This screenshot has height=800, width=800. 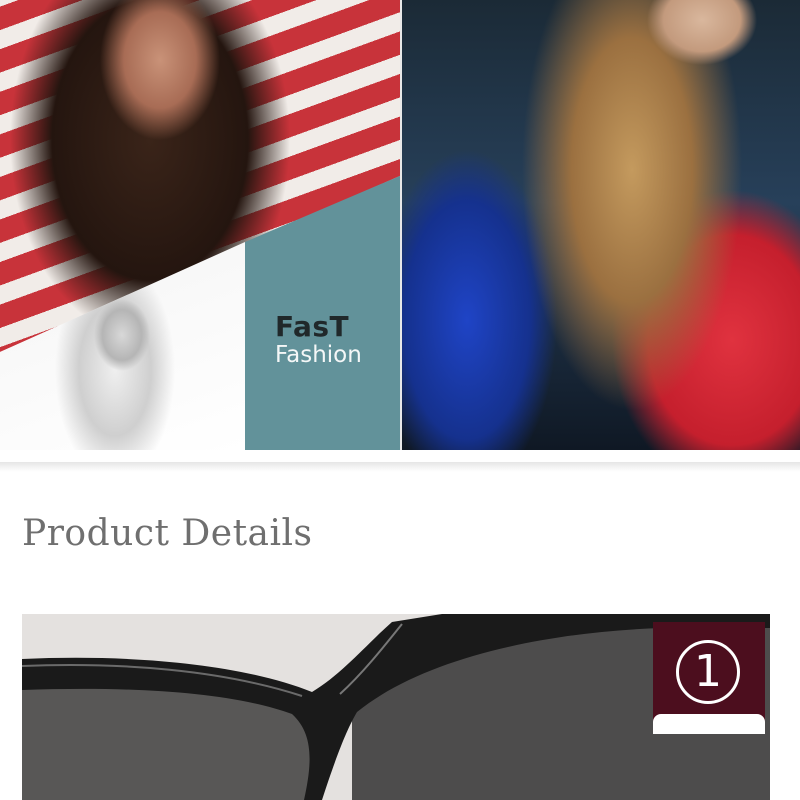 What do you see at coordinates (312, 326) in the screenshot?
I see `tagline-line-1: FasT` at bounding box center [312, 326].